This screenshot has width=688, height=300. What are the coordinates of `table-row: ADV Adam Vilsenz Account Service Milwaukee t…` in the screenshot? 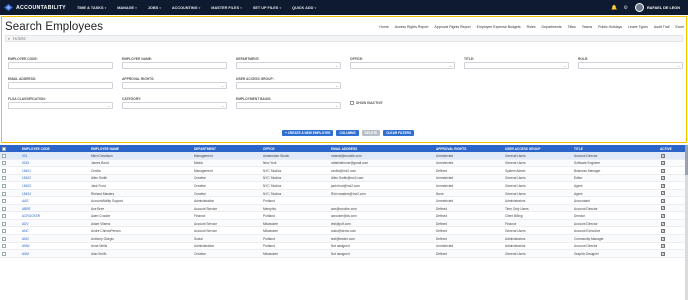 It's located at (344, 223).